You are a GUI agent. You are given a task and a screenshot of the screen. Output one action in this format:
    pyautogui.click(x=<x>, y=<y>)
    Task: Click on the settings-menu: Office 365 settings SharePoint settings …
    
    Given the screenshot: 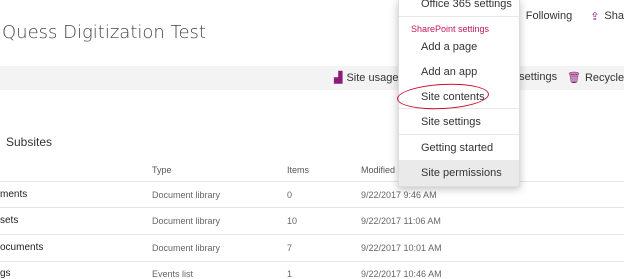 What is the action you would take?
    pyautogui.click(x=459, y=93)
    